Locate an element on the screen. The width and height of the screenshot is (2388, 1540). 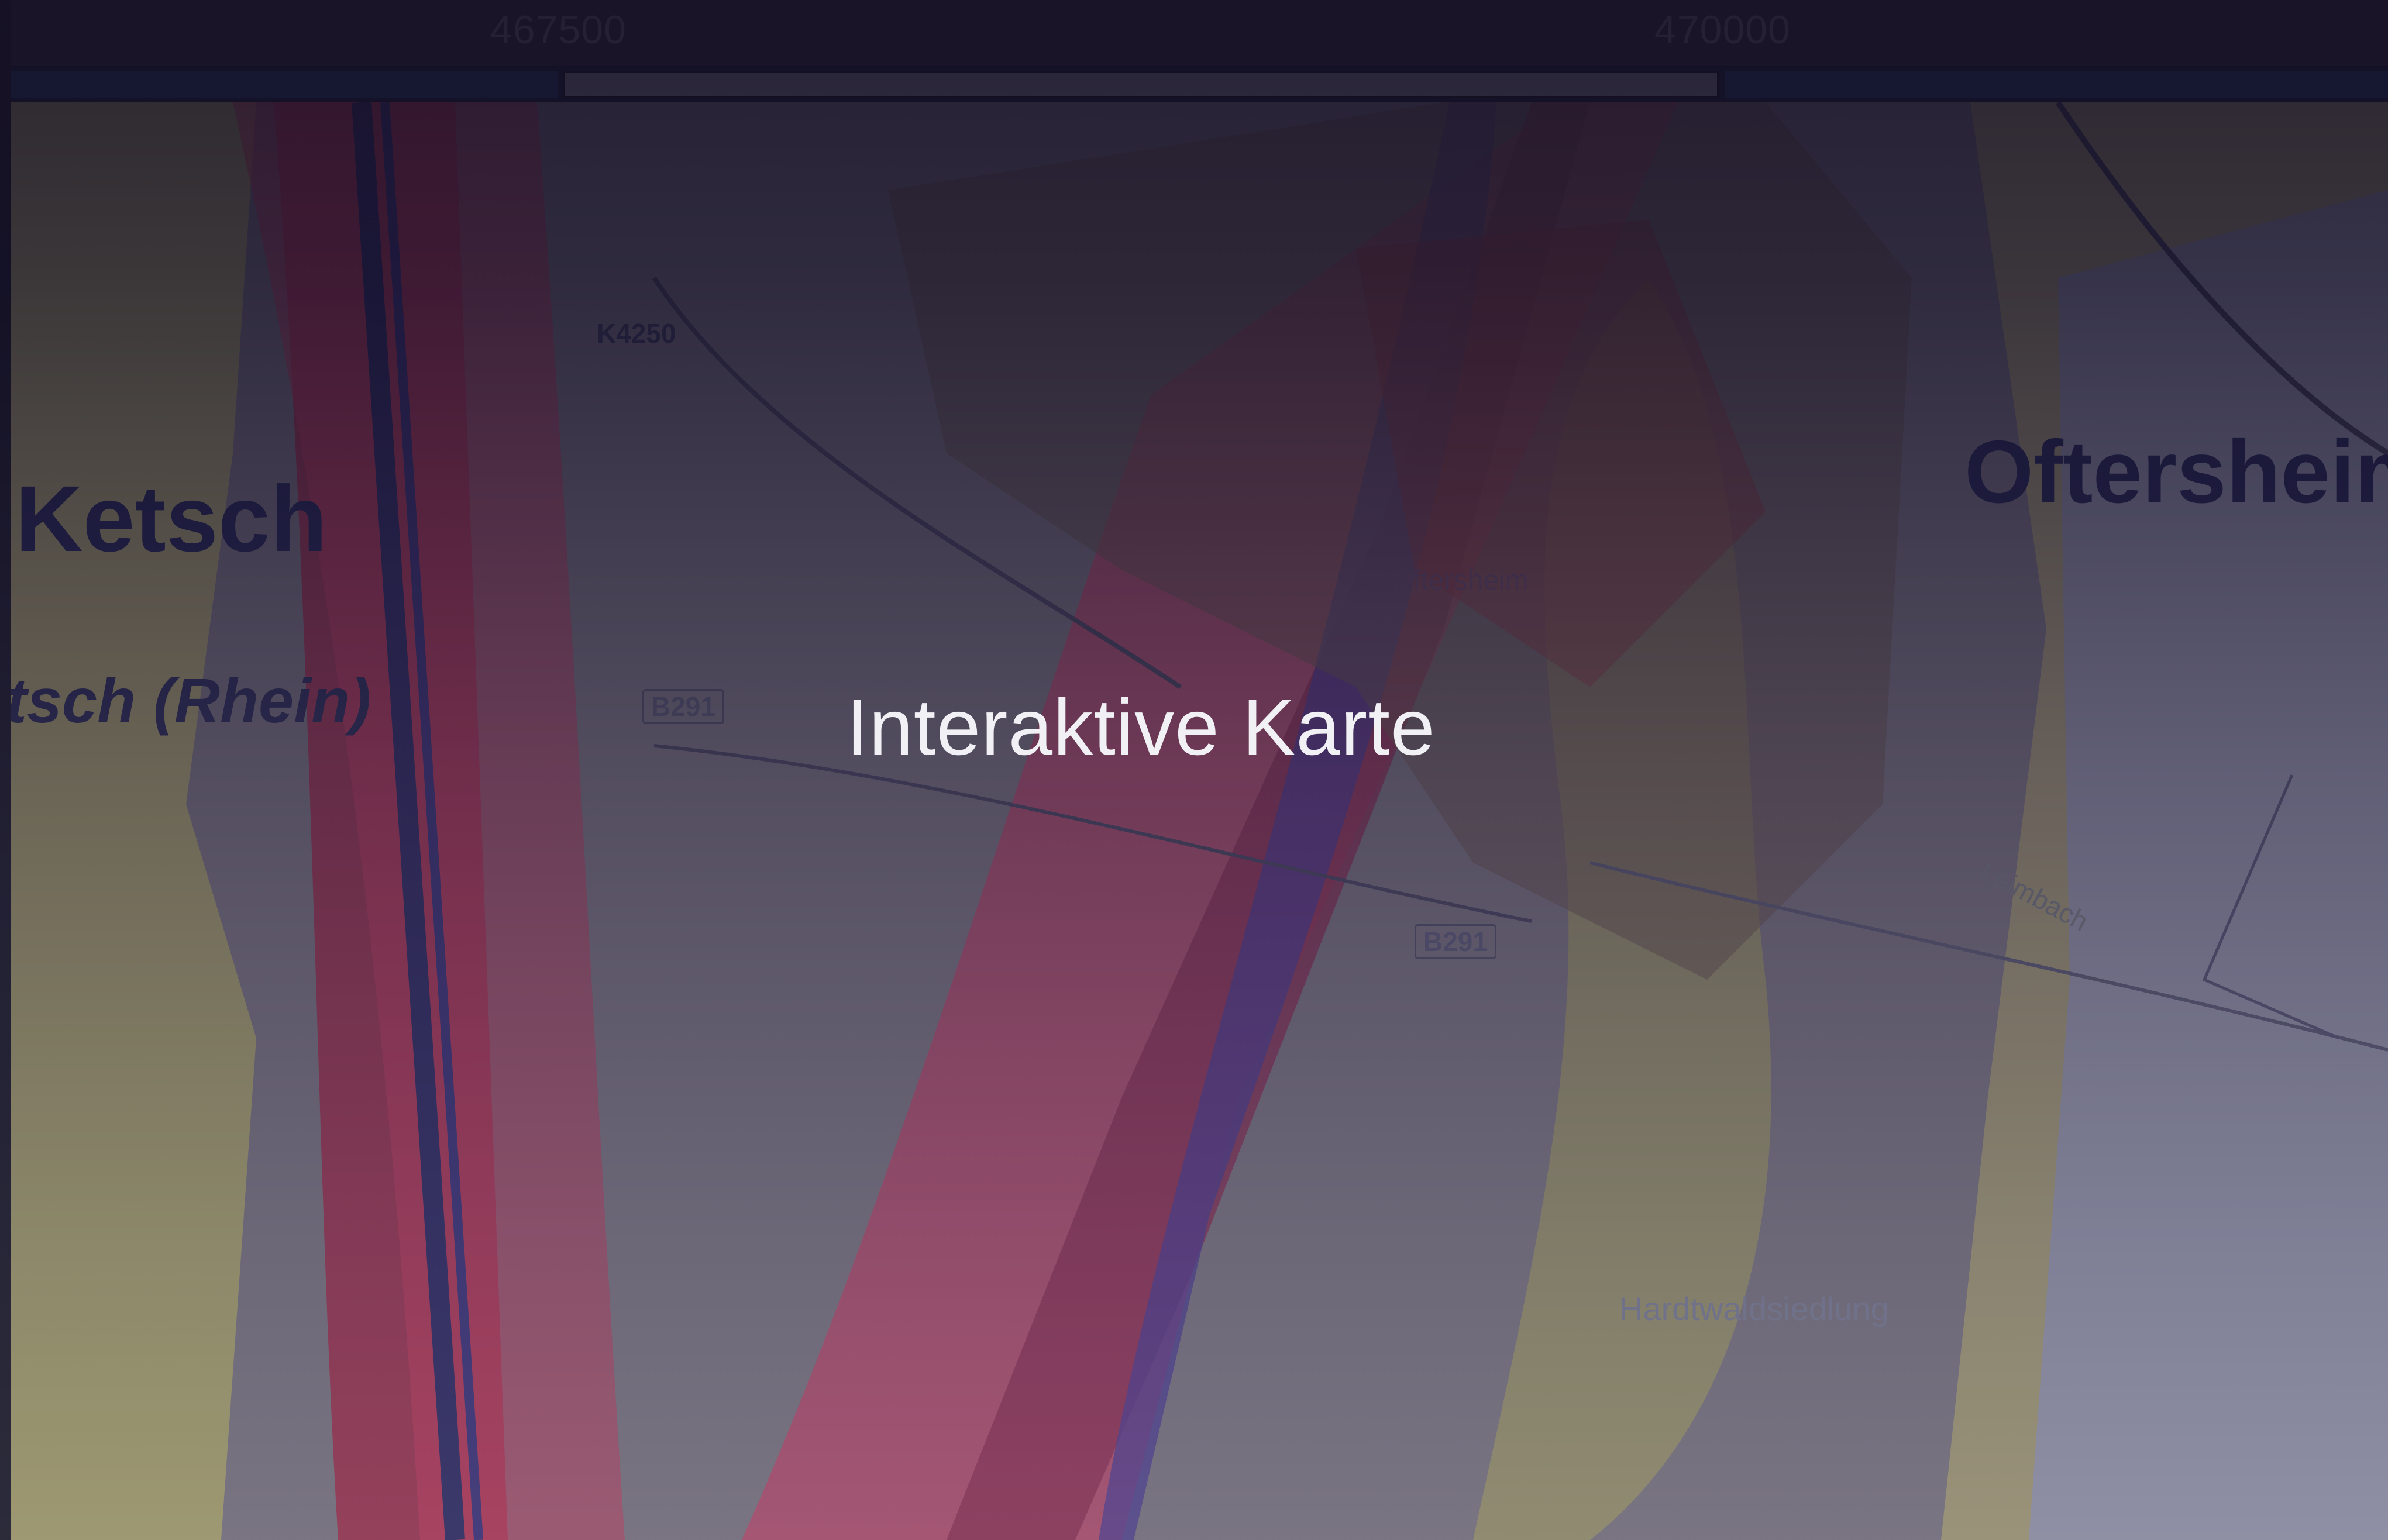
place-label-hardtwaldsiedlung: Hardtwaldsiedlung is located at coordinates (1754, 1308).